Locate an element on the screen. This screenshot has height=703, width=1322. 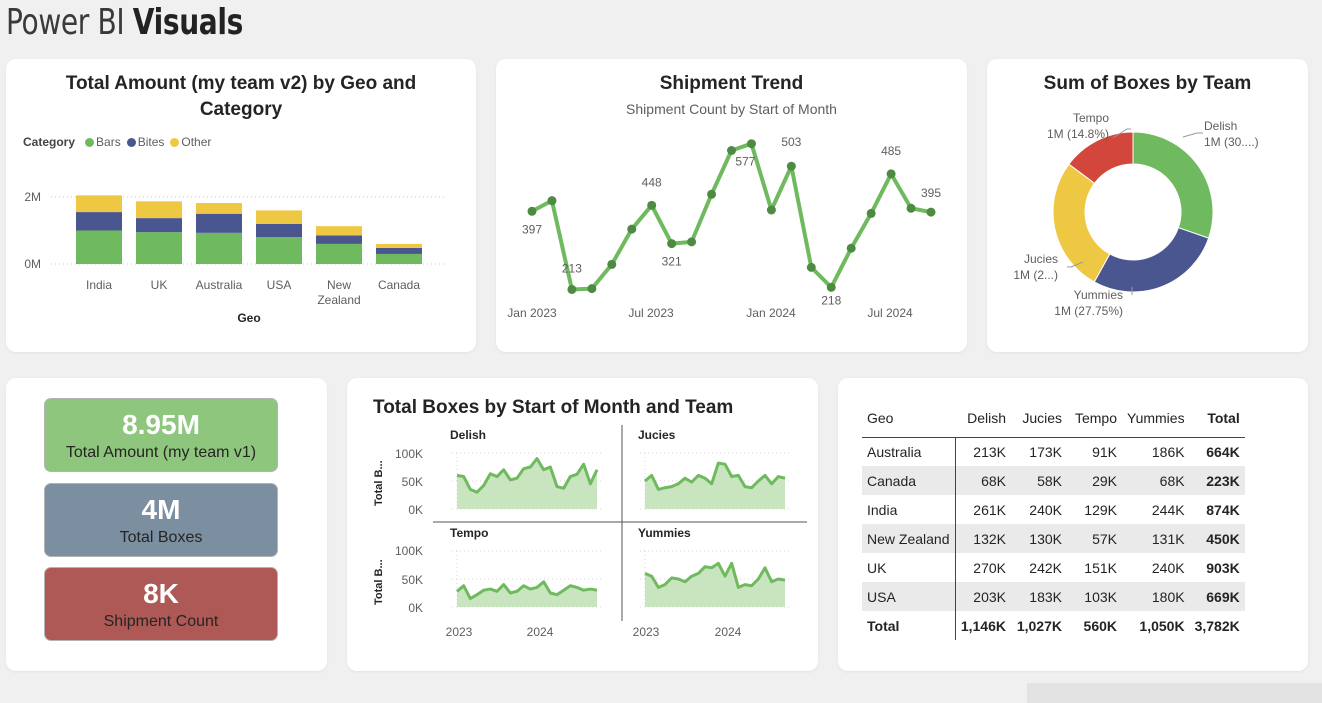
cell-tempo: 103K is located at coordinates (1094, 596).